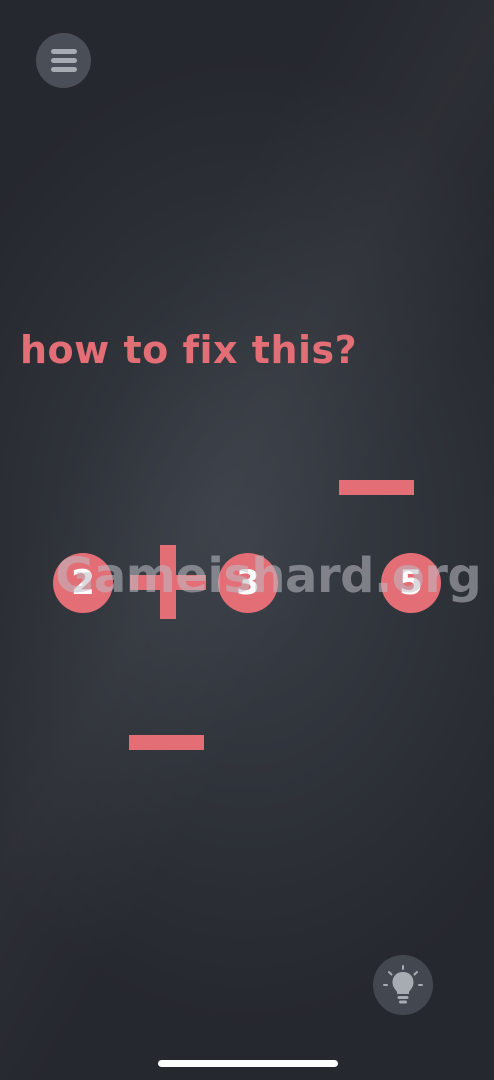 The height and width of the screenshot is (1080, 494). I want to click on matchstick-top-loose, so click(376, 487).